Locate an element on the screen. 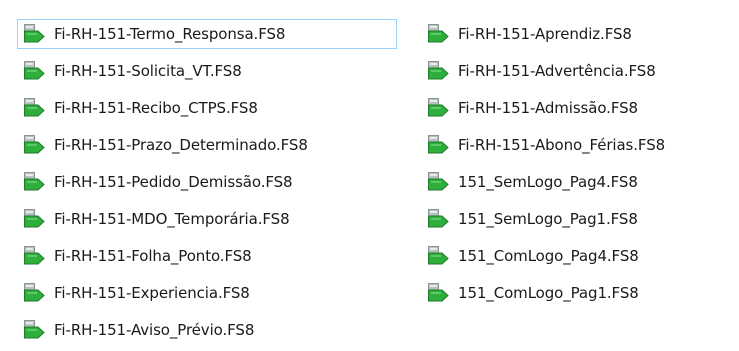  file-name: Fi-RH-151-Pedido_Demissão.FS8 is located at coordinates (173, 182).